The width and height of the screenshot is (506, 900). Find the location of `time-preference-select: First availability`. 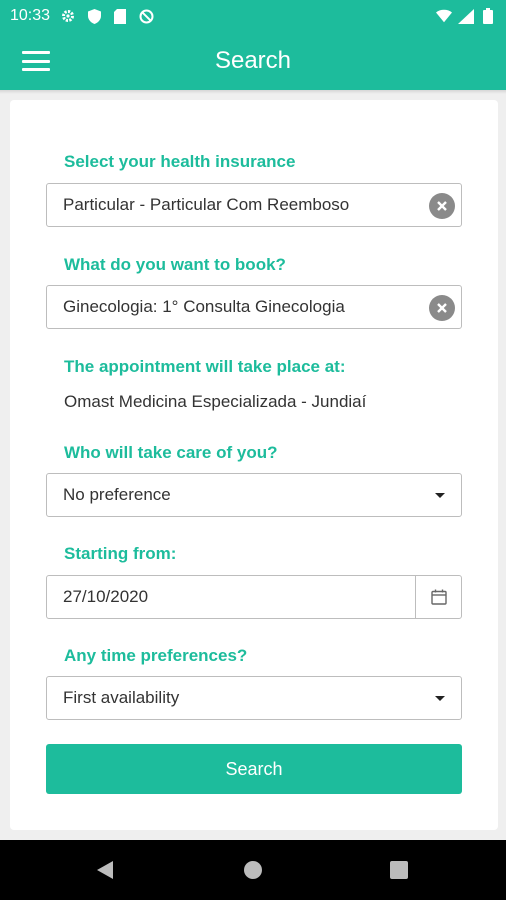

time-preference-select: First availability is located at coordinates (254, 698).